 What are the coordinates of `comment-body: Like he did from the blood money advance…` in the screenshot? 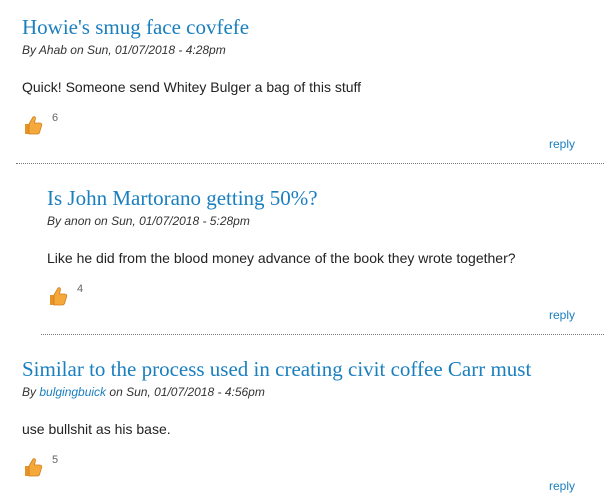 It's located at (281, 258).